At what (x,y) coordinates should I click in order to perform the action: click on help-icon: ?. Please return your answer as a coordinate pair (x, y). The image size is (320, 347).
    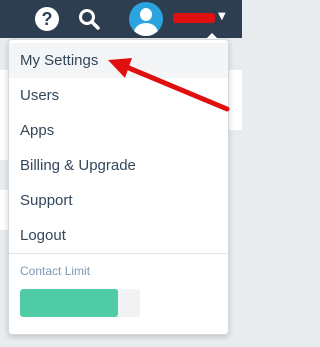
    Looking at the image, I should click on (47, 19).